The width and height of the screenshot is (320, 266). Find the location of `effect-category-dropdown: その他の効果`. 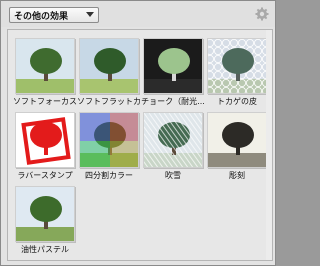

effect-category-dropdown: その他の効果 is located at coordinates (54, 15).